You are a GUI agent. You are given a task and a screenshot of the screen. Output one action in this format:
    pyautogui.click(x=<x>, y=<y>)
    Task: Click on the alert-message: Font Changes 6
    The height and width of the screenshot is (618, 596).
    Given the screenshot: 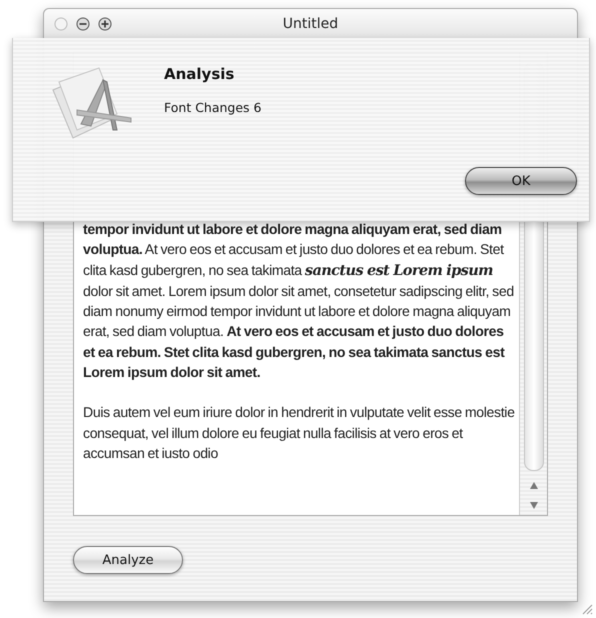 What is the action you would take?
    pyautogui.click(x=213, y=107)
    